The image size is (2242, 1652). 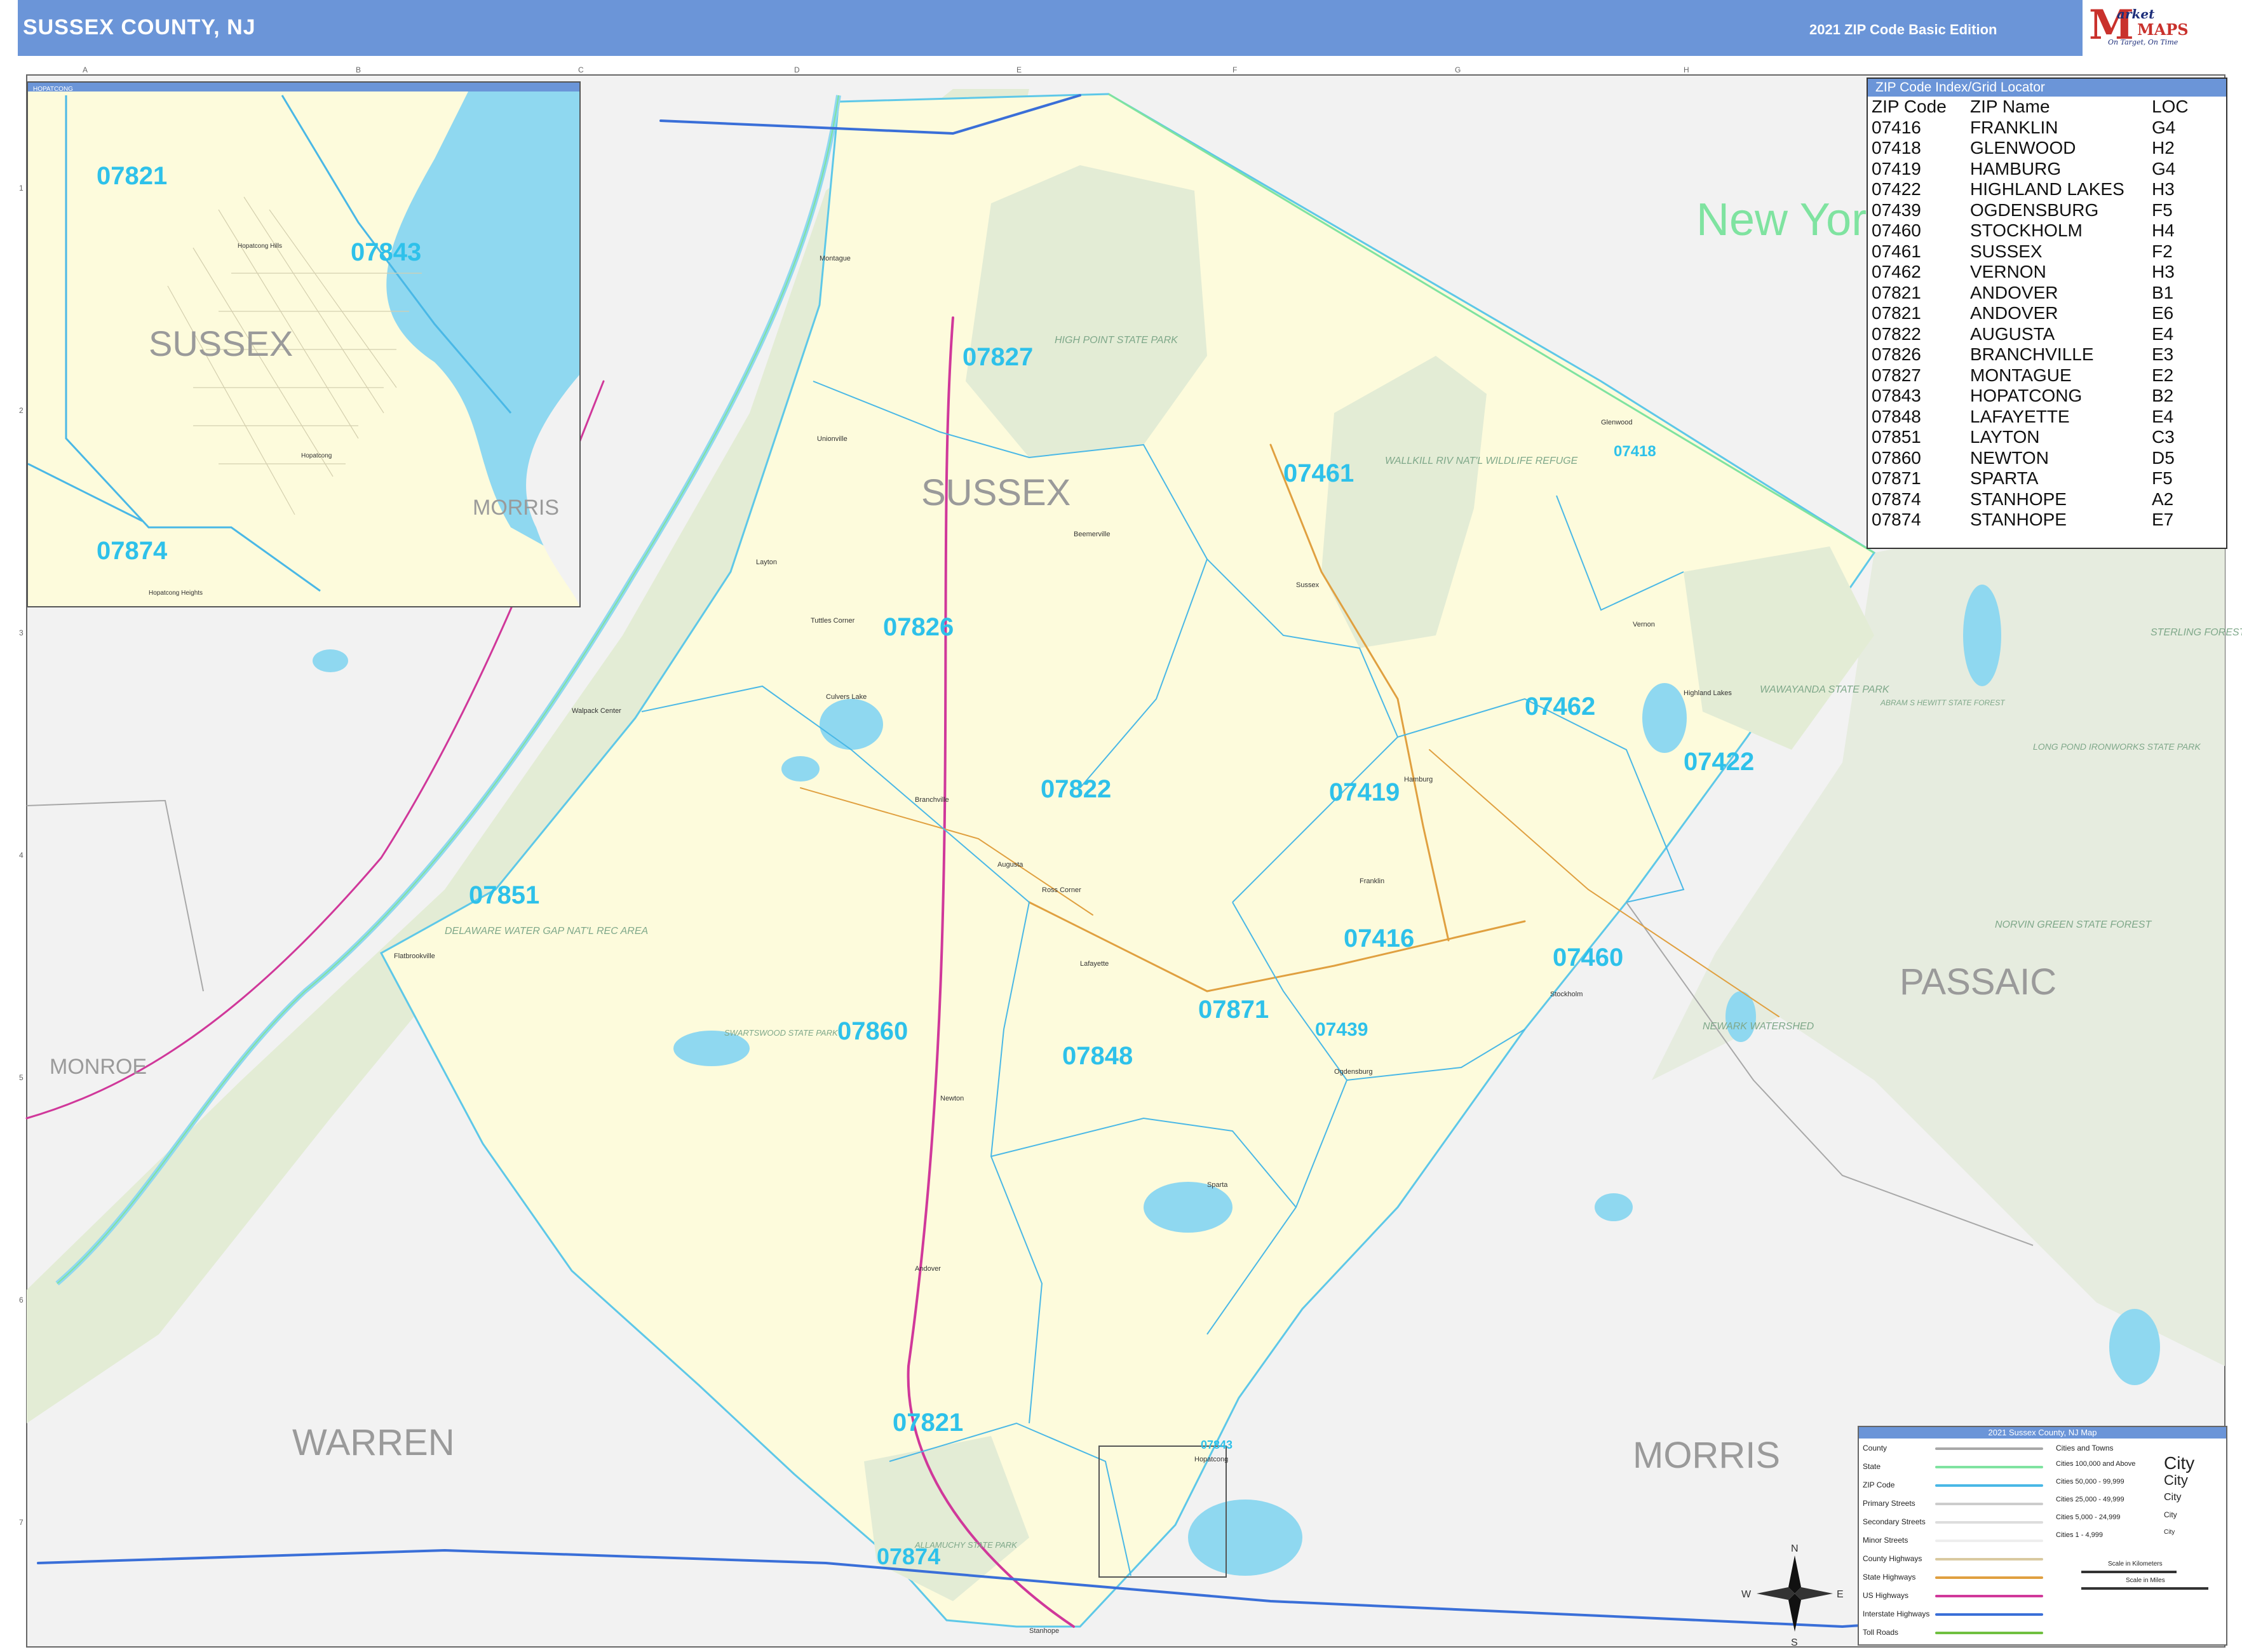 What do you see at coordinates (2079, 1535) in the screenshot?
I see `legend-city-label: Cities 1 - 4,999` at bounding box center [2079, 1535].